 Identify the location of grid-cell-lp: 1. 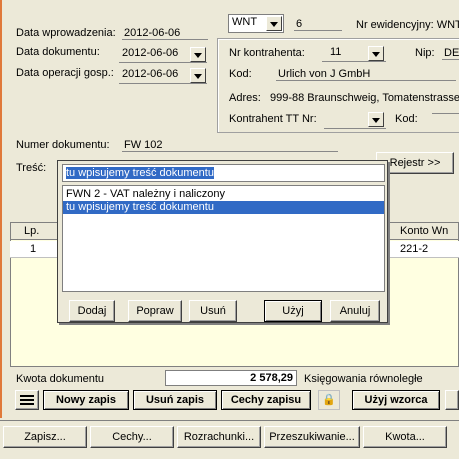
(33, 249).